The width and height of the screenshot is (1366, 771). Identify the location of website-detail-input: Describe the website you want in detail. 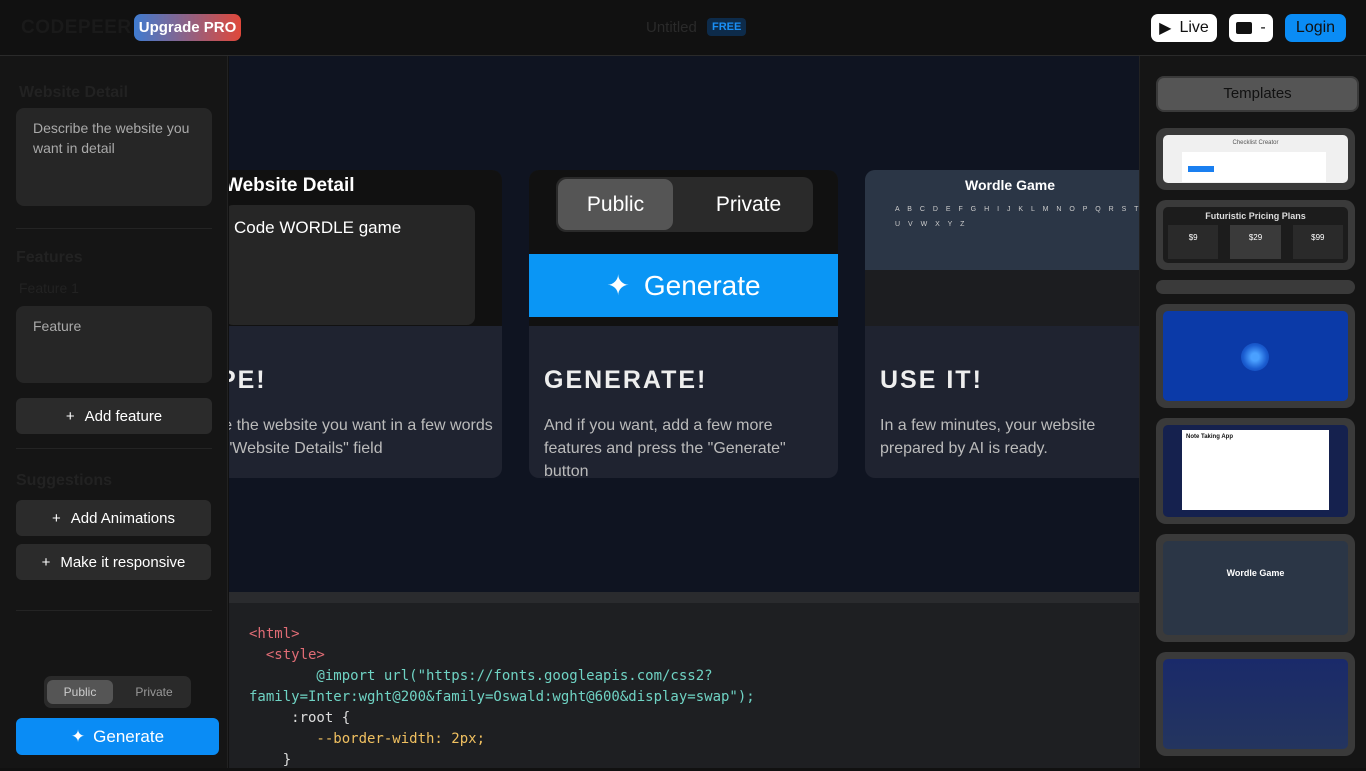
(114, 157).